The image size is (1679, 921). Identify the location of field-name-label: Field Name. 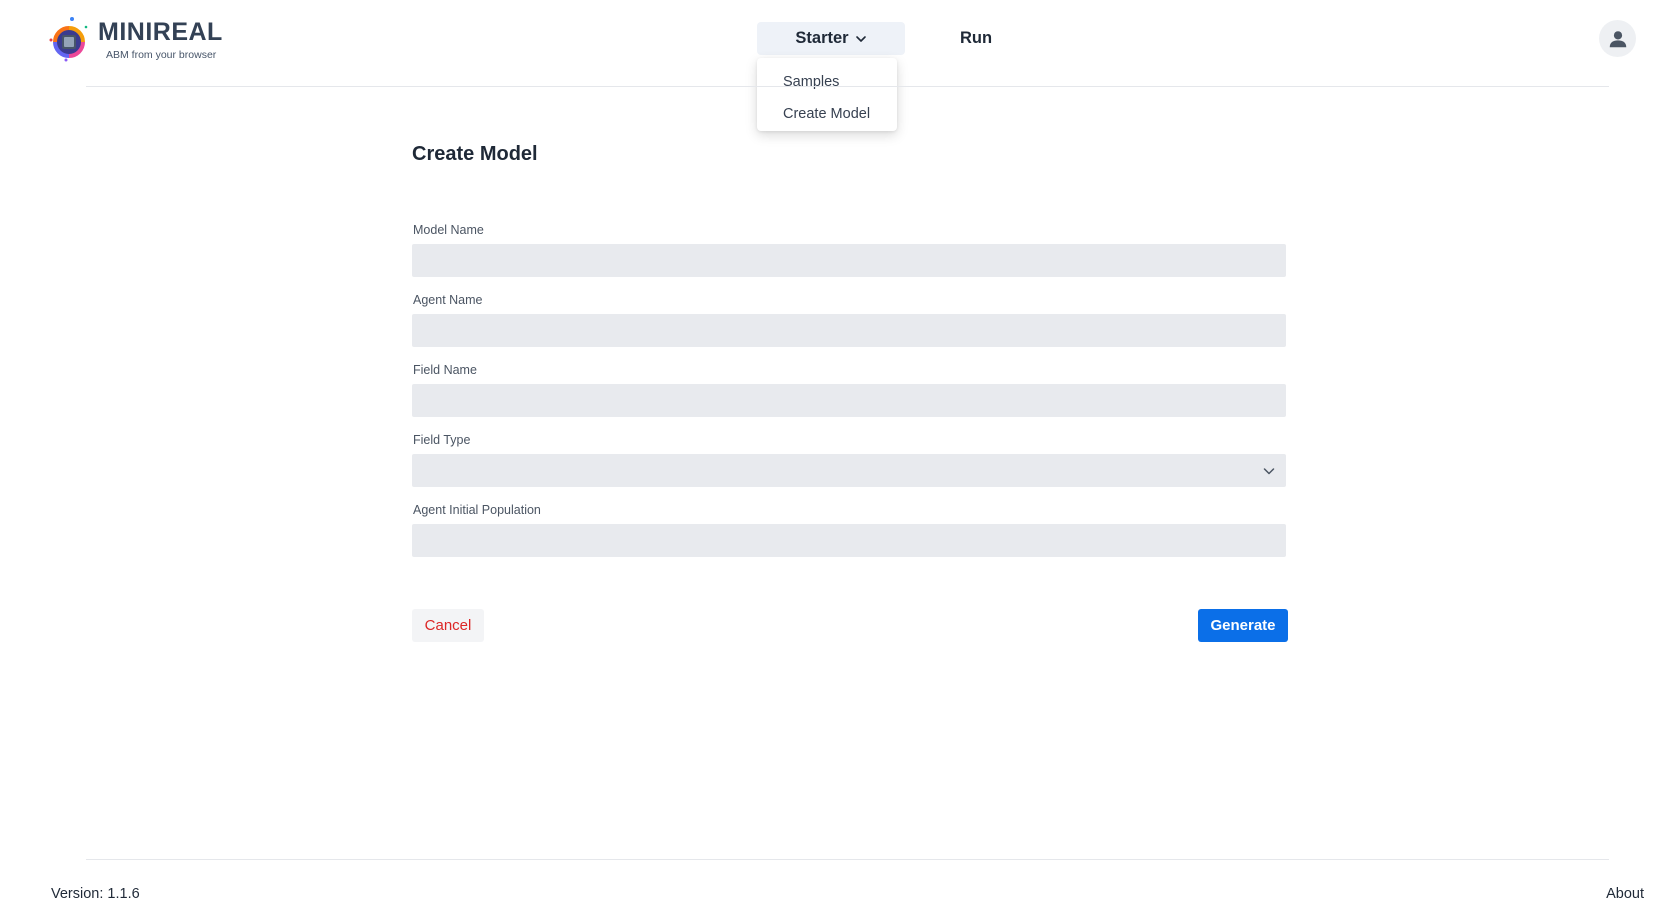
(445, 370).